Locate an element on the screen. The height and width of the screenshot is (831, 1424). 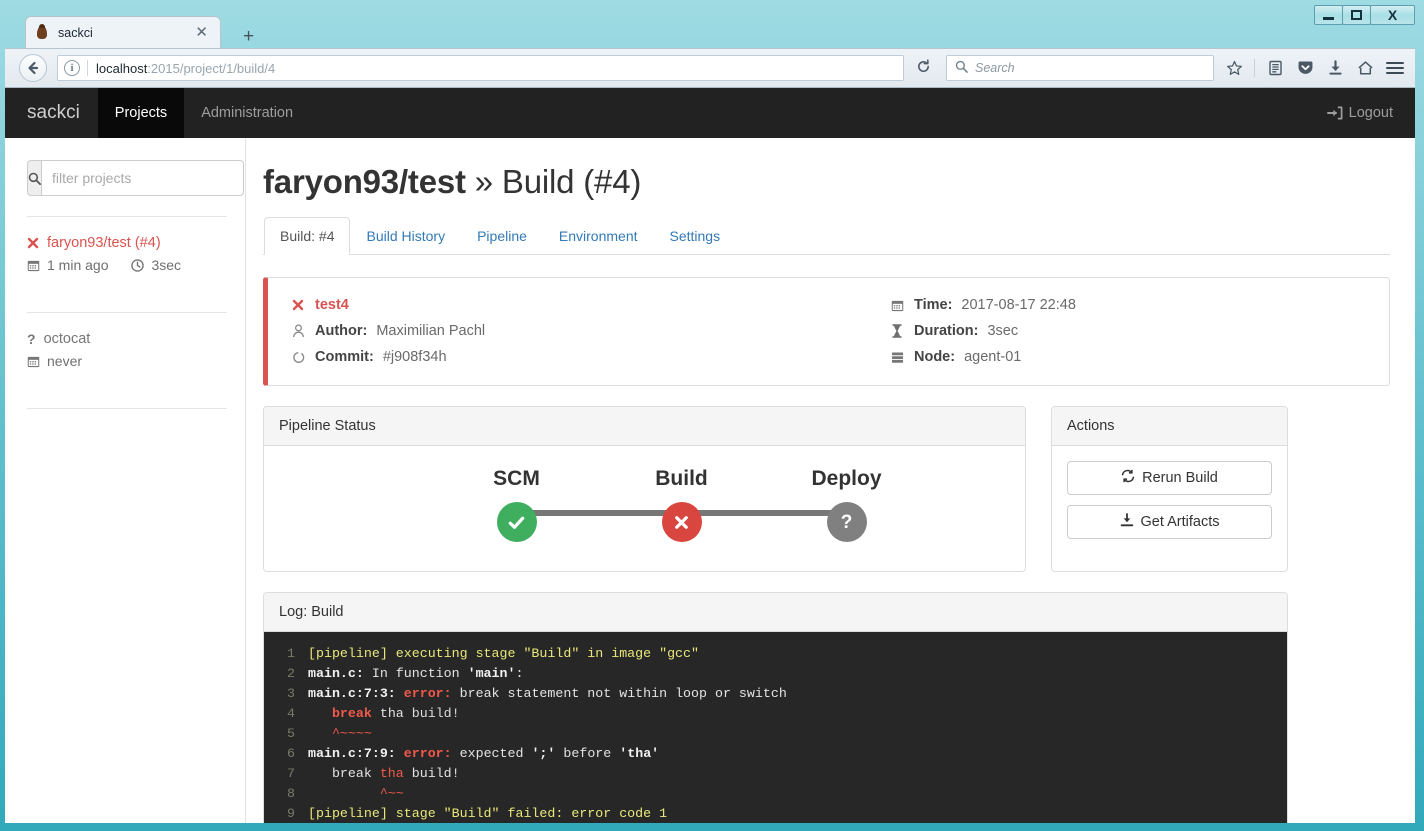
build-node-row: Node: agent-01 is located at coordinates (1130, 357).